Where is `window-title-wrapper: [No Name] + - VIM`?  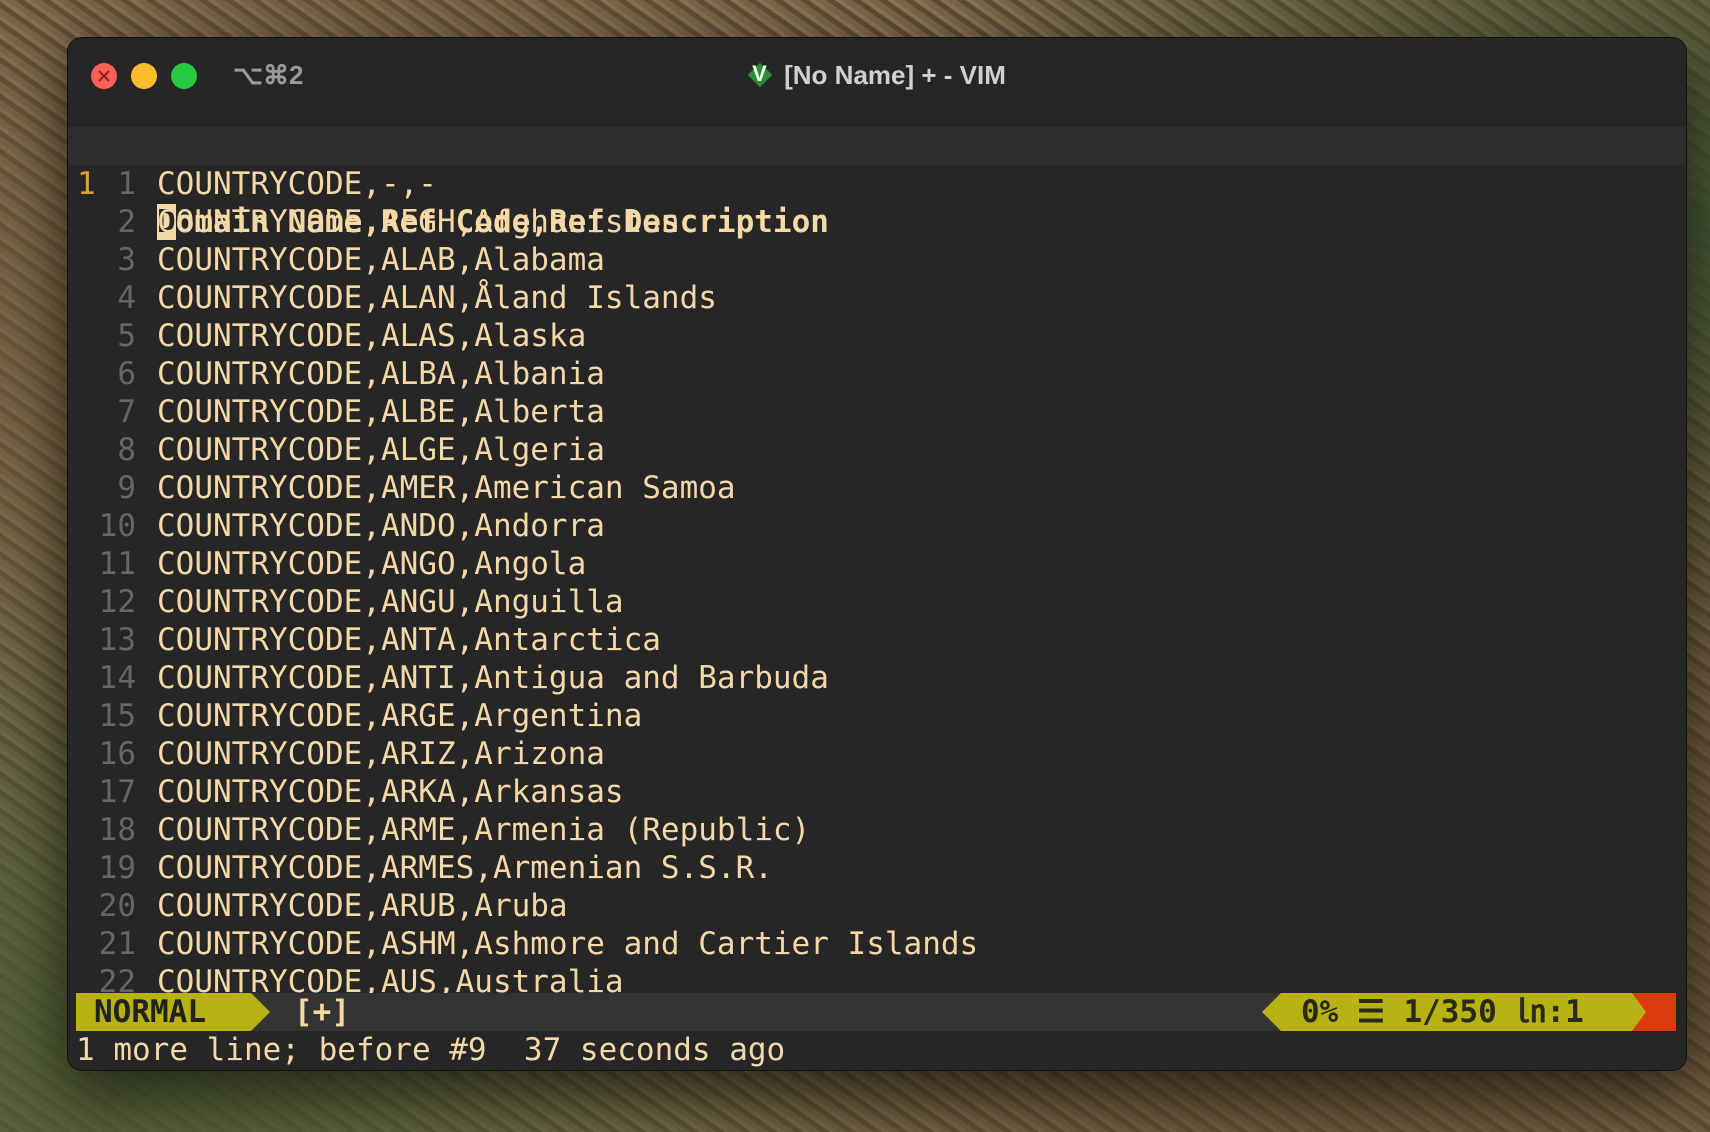 window-title-wrapper: [No Name] + - VIM is located at coordinates (877, 75).